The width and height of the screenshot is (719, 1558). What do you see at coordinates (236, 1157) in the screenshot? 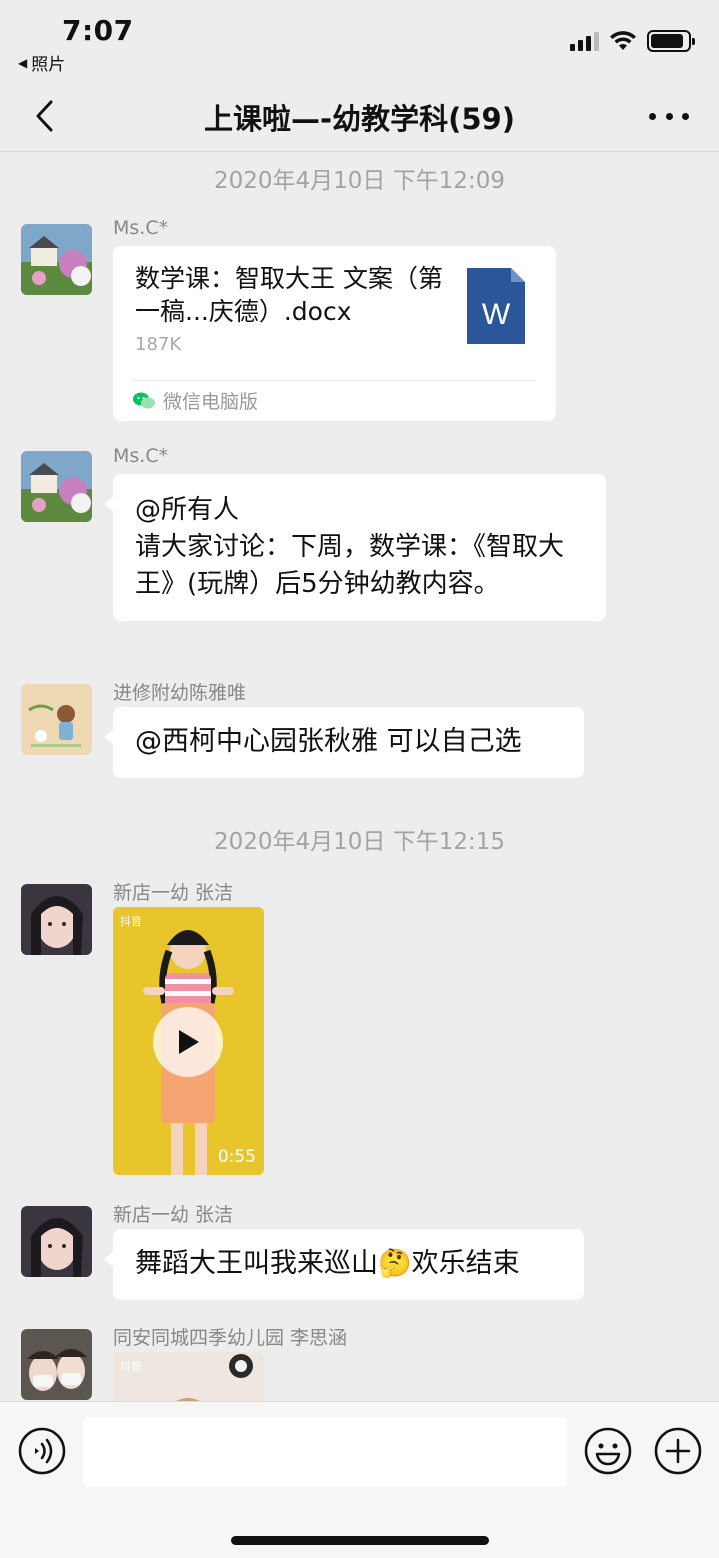
I see `video-duration: 0:55` at bounding box center [236, 1157].